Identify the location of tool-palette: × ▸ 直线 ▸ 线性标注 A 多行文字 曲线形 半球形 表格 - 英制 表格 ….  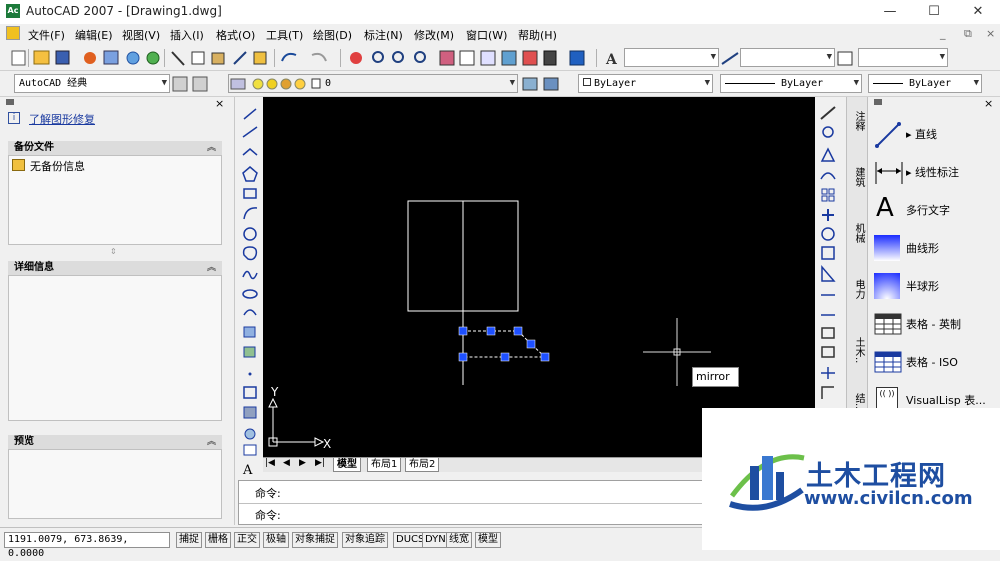
(934, 257).